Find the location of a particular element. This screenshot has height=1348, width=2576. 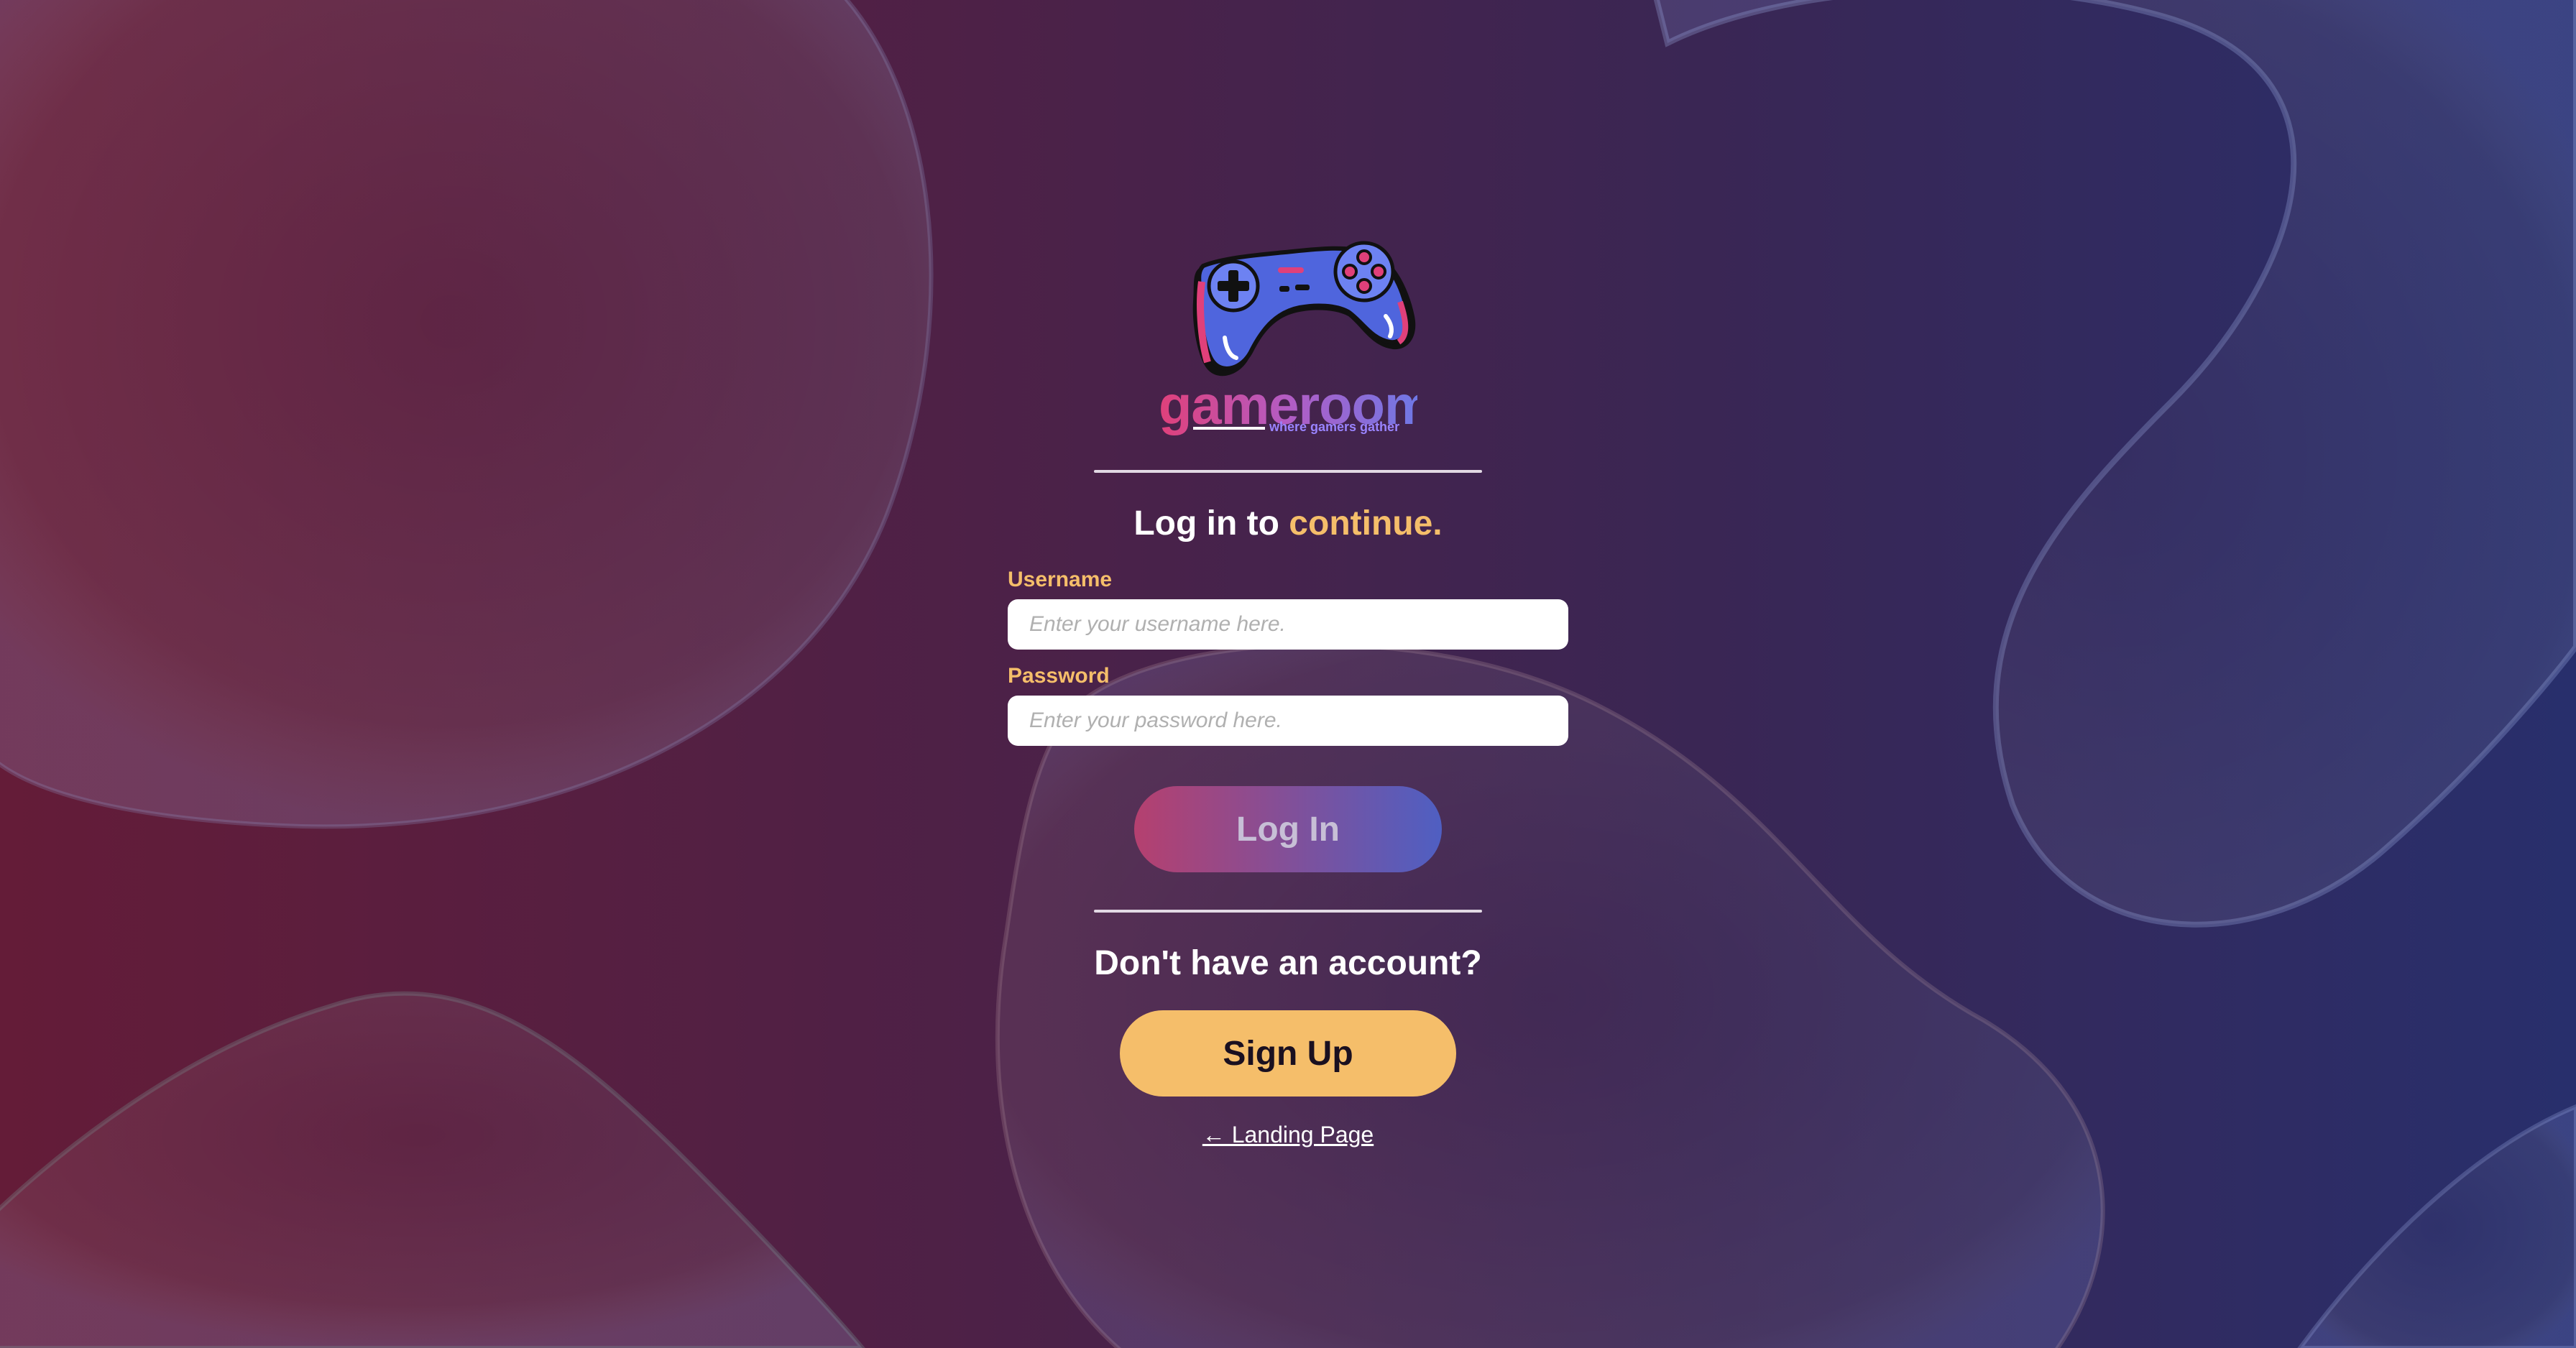

password-label: Password is located at coordinates (1059, 676).